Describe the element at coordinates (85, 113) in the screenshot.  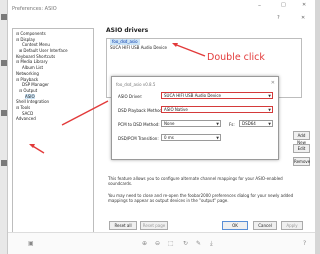
I see `arrow-to-tree` at that location.